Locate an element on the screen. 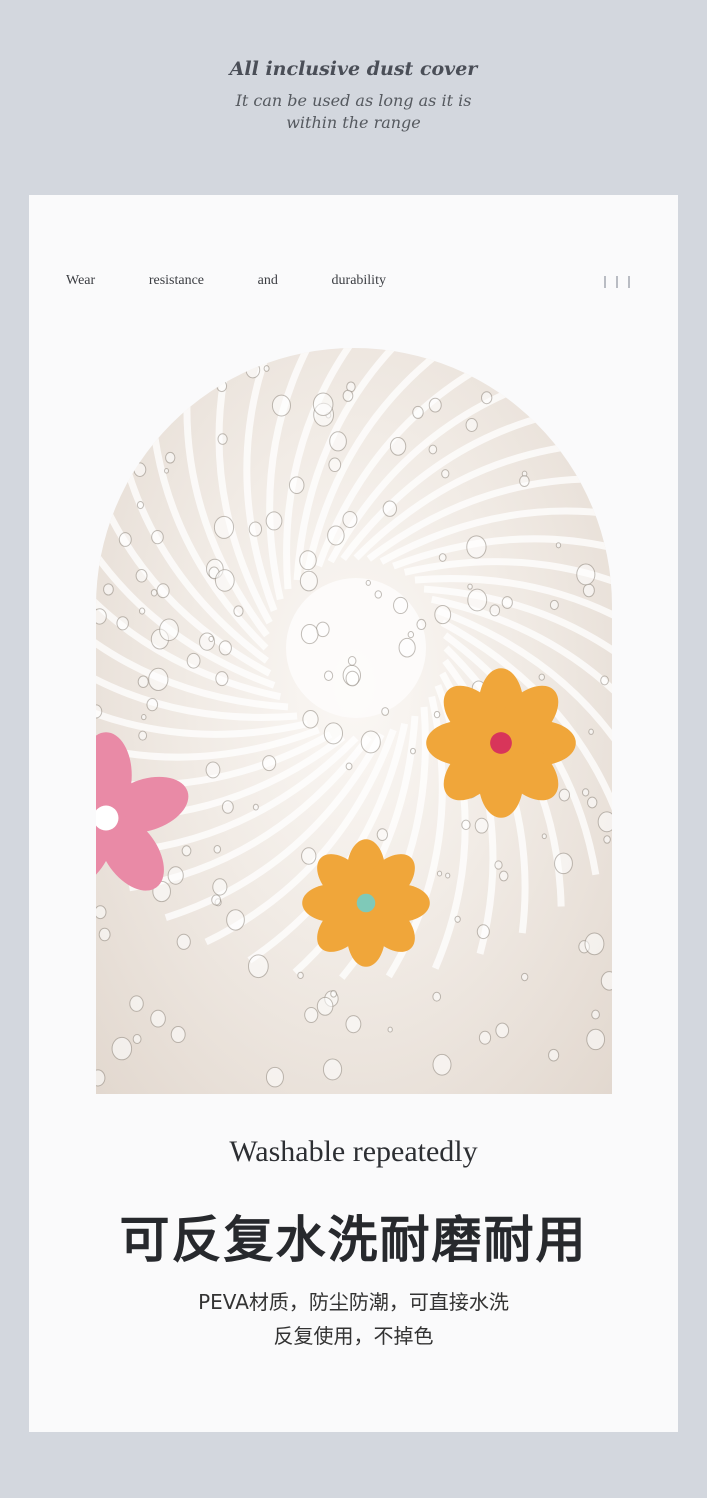 Image resolution: width=707 pixels, height=1498 pixels. description-line-2: 反复使用，不掉色 is located at coordinates (353, 1336).